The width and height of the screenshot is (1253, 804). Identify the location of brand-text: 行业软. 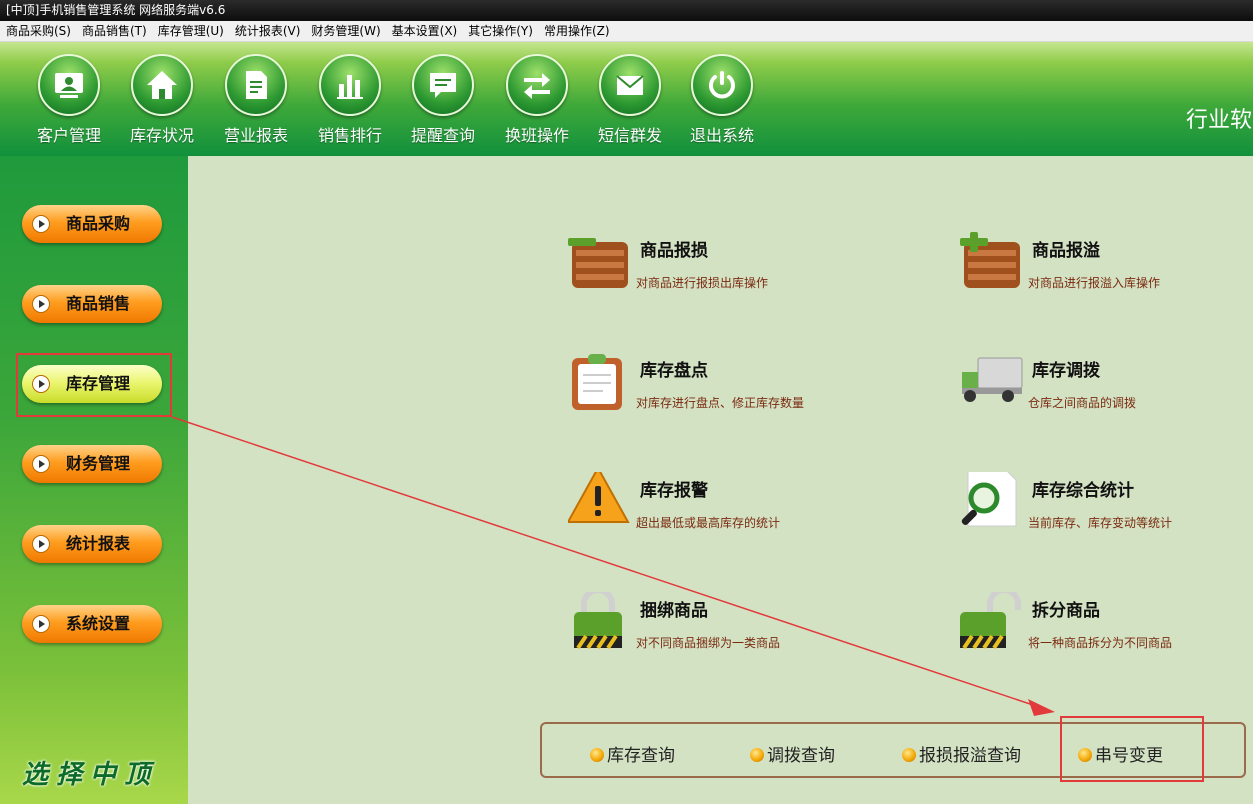
(1219, 120).